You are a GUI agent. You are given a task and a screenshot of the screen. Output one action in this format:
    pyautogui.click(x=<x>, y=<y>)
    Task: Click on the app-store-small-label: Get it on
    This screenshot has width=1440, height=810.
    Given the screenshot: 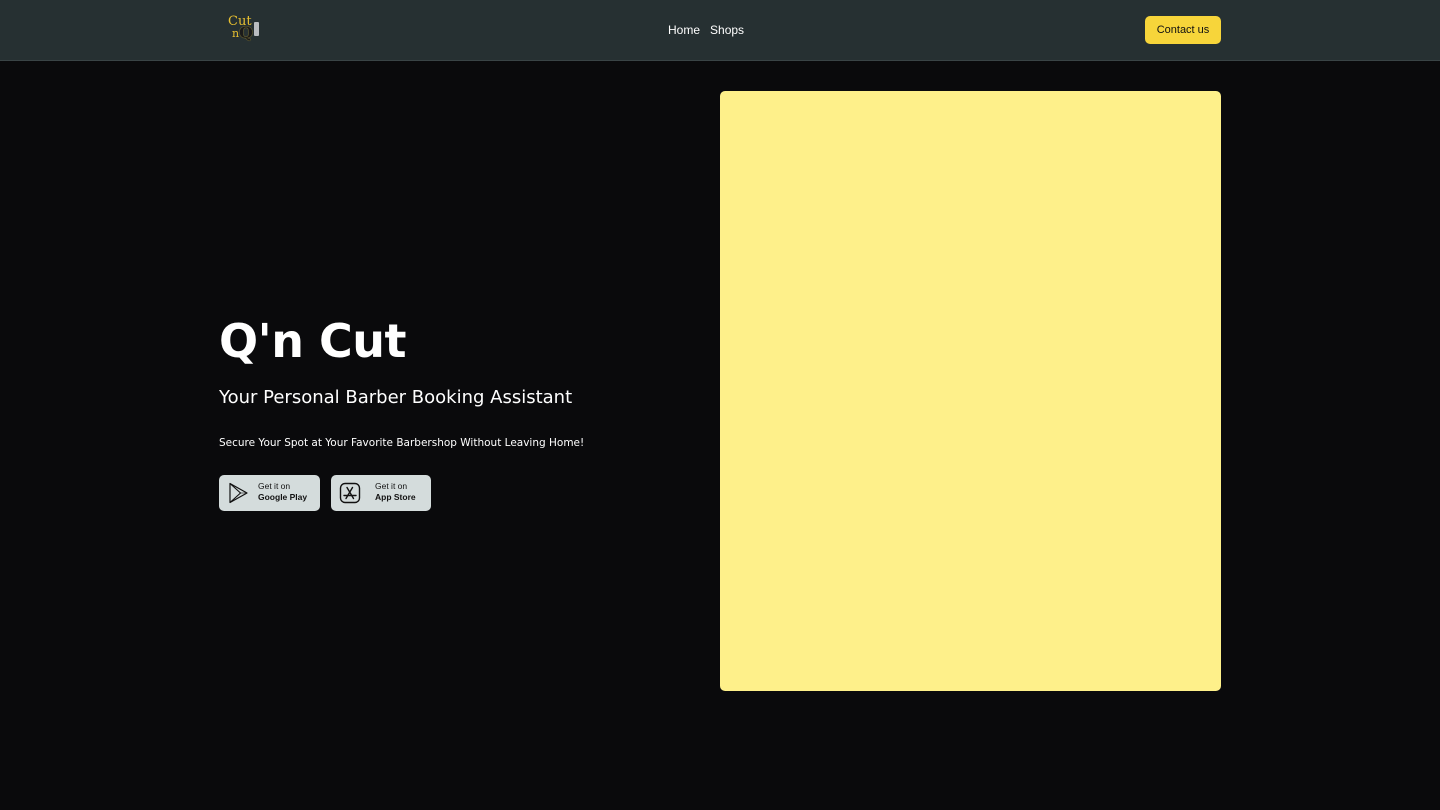 What is the action you would take?
    pyautogui.click(x=391, y=486)
    